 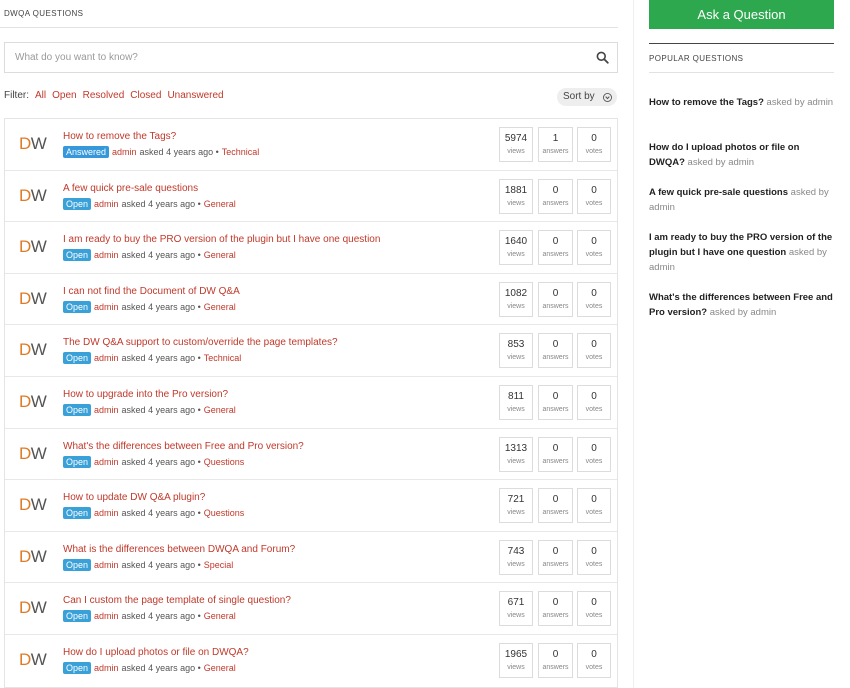 I want to click on question-title-link: How to update DW Q&A plugin?, so click(x=134, y=497).